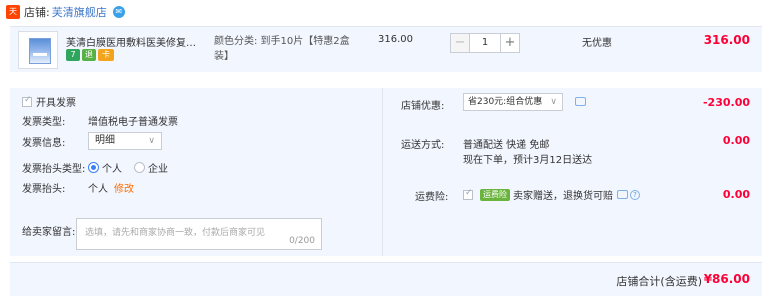 This screenshot has height=296, width=762. What do you see at coordinates (726, 279) in the screenshot?
I see `store-total-amount: ¥86.00` at bounding box center [726, 279].